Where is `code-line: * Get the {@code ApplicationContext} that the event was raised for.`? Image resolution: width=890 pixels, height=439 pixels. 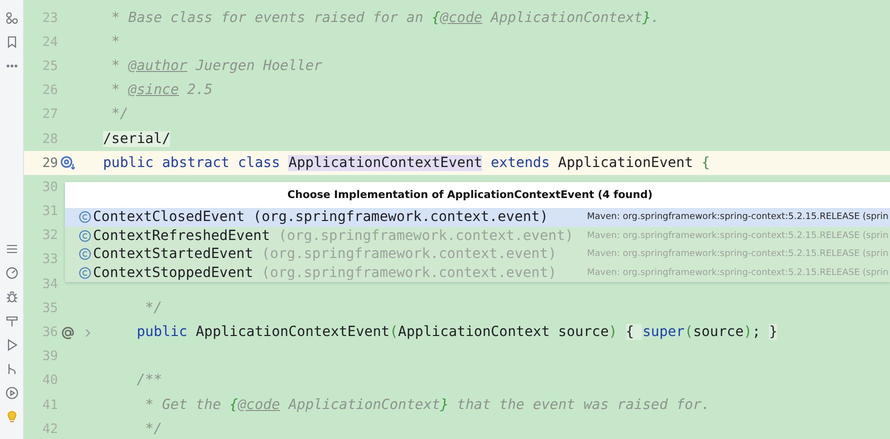 code-line: * Get the {@code ApplicationContext} that the event was raised for. is located at coordinates (427, 405).